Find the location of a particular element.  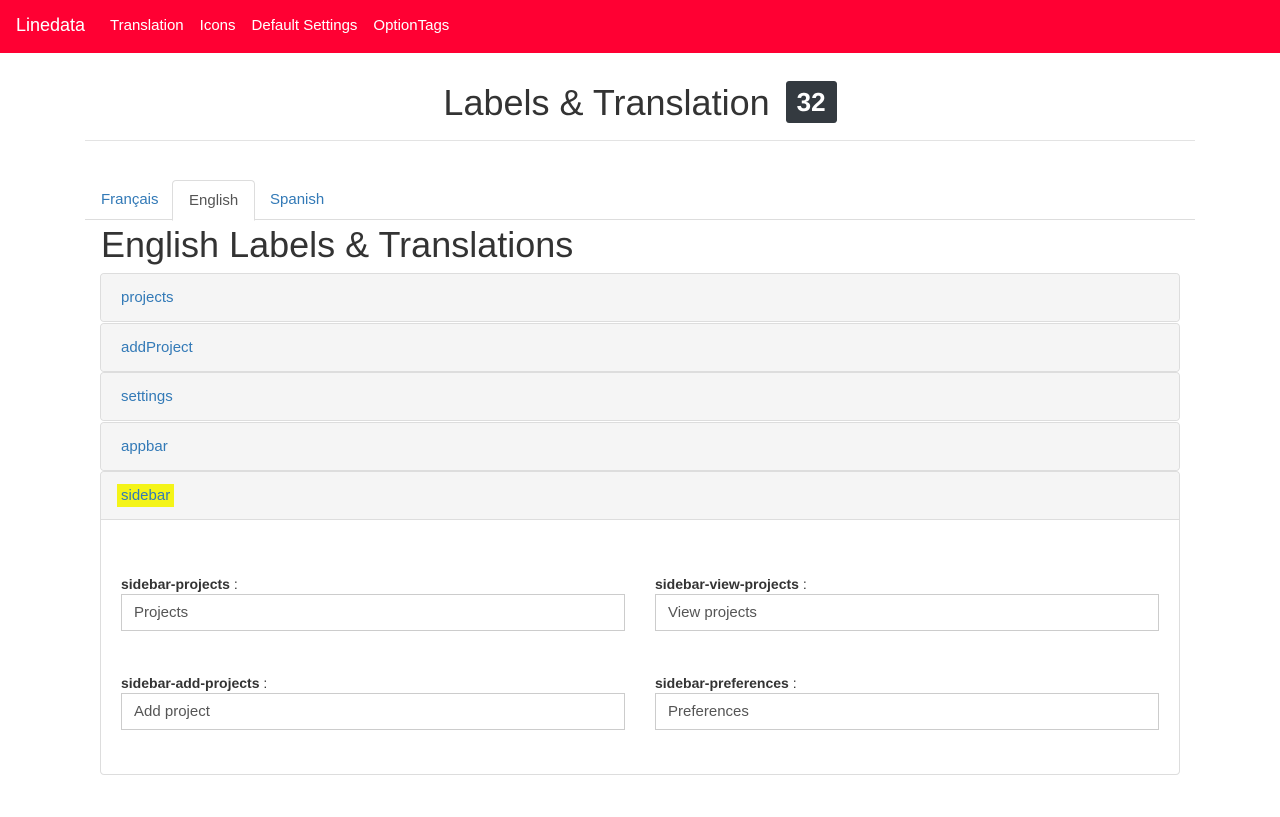

sidebar-add-projects-input is located at coordinates (373, 711).